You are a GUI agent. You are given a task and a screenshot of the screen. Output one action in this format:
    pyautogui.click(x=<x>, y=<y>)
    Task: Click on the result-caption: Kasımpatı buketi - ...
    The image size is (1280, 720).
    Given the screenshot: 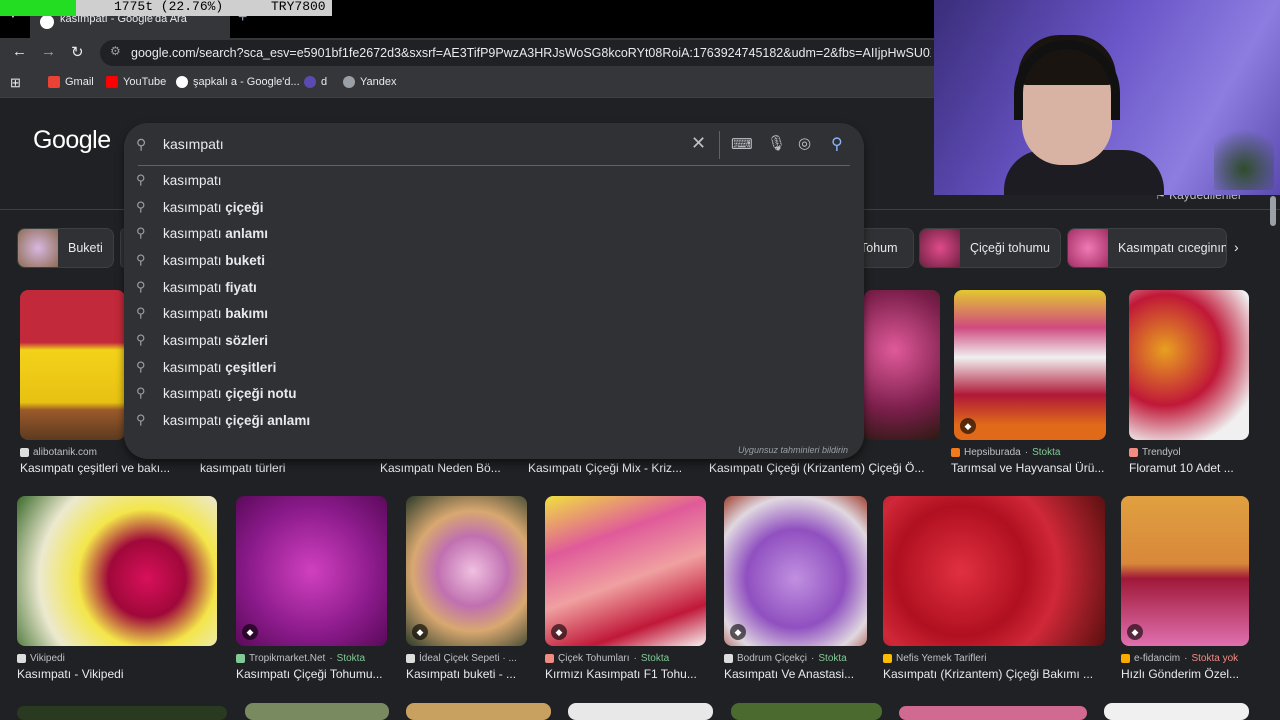 What is the action you would take?
    pyautogui.click(x=466, y=674)
    